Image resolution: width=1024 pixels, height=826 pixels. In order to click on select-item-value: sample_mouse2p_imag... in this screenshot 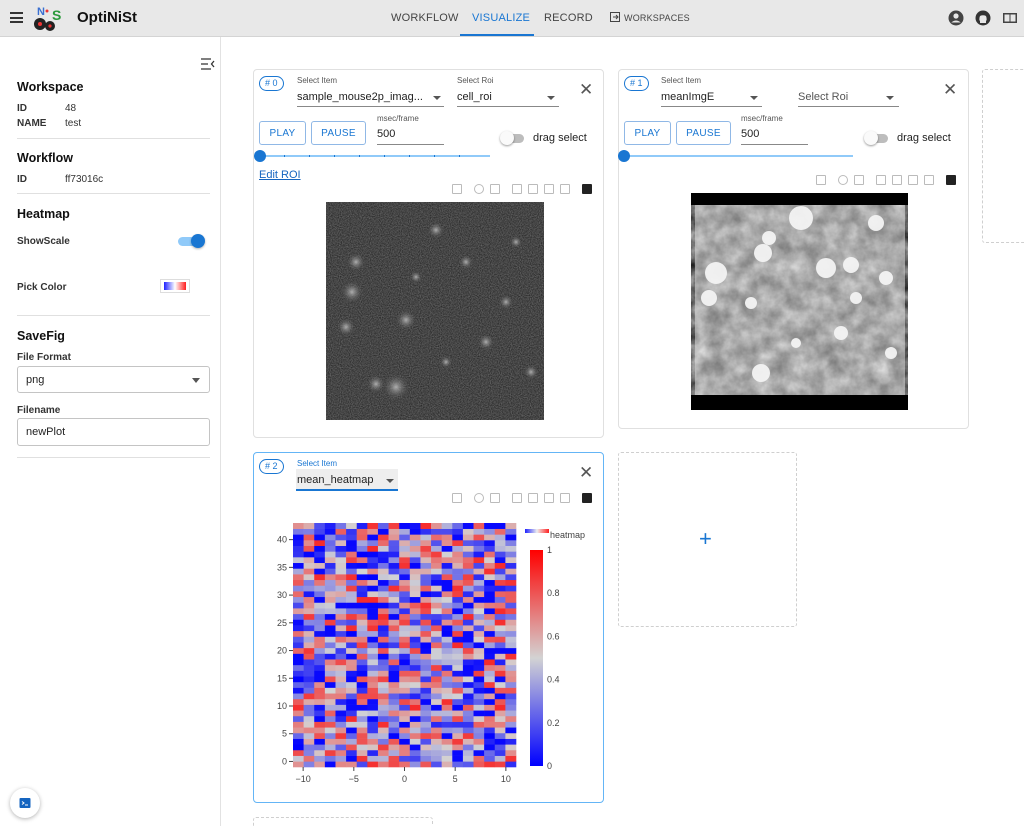, I will do `click(362, 97)`.